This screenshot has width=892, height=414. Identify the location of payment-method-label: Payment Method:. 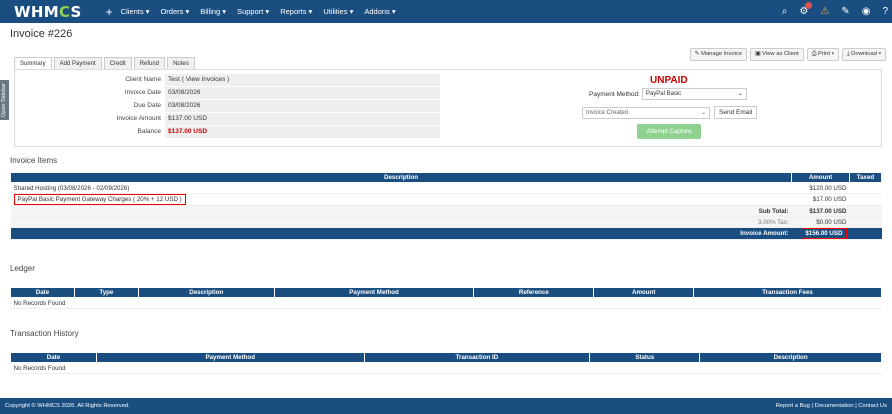
(614, 94).